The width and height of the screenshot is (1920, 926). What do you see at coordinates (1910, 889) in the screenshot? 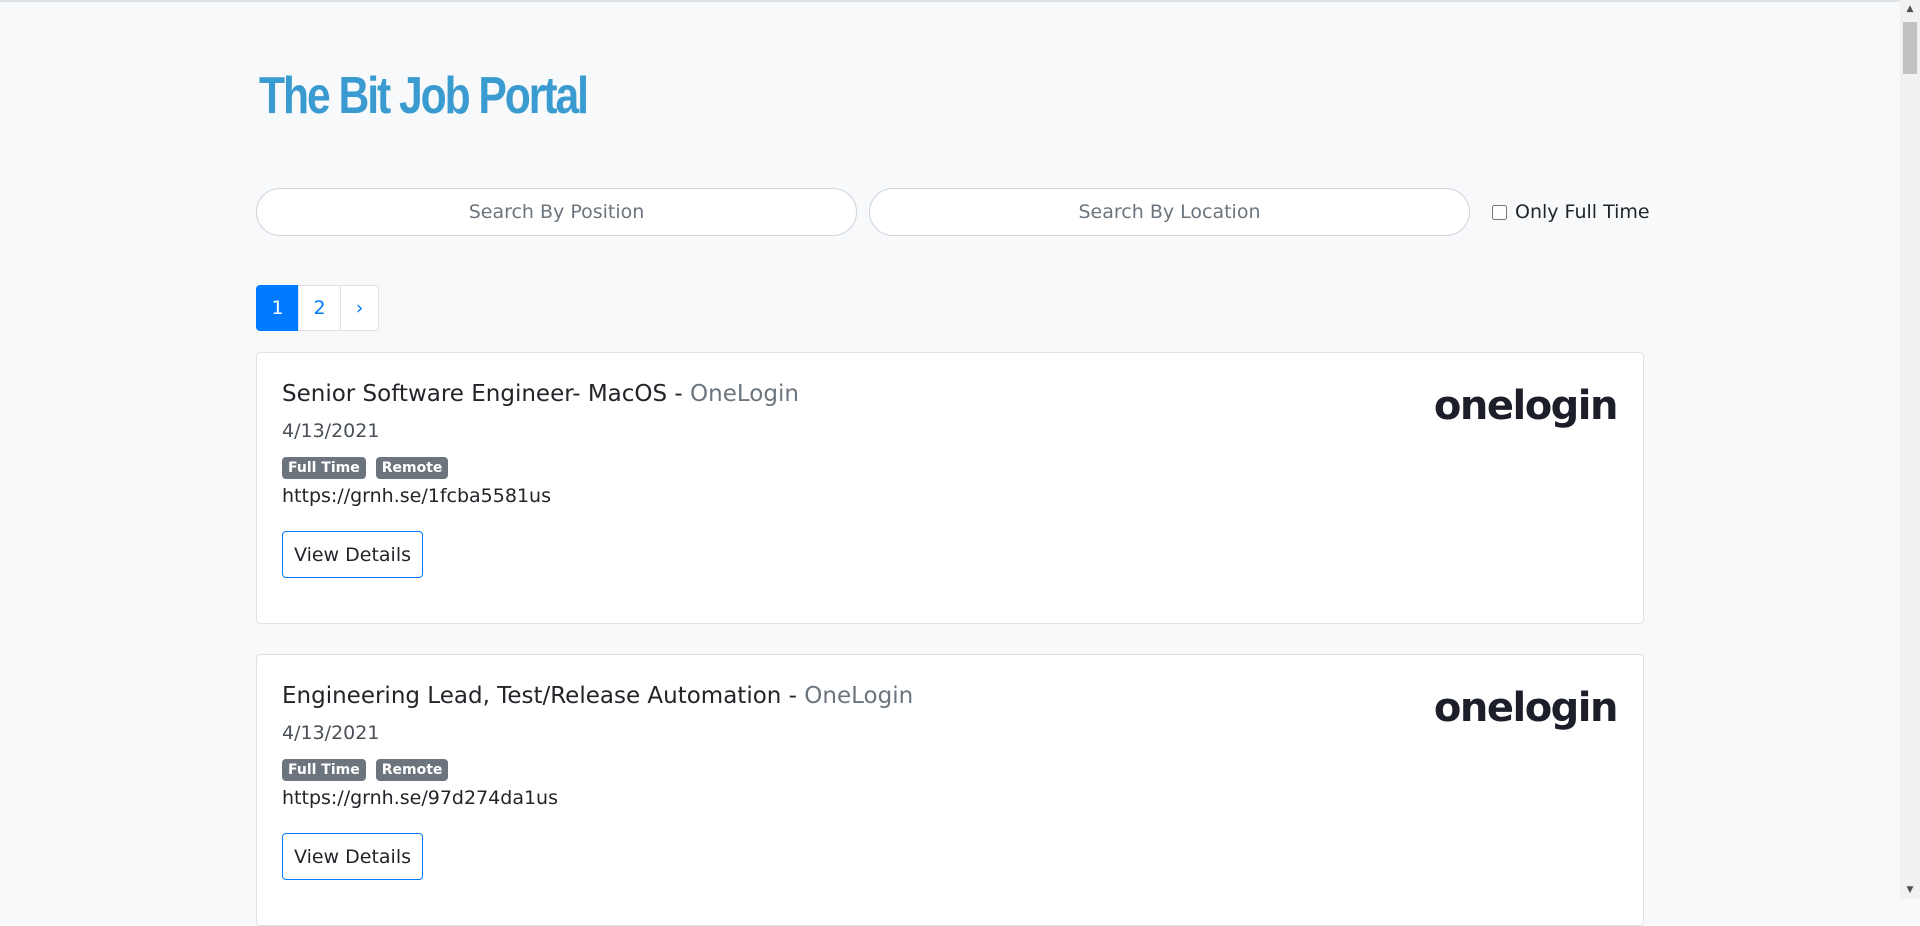
I see `scroll-down-arrow-icon: ▼` at bounding box center [1910, 889].